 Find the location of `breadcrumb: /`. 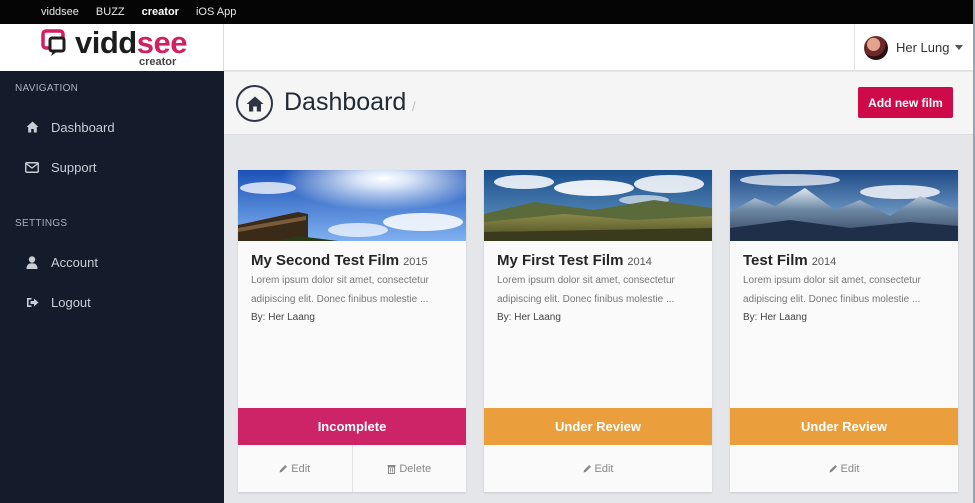

breadcrumb: / is located at coordinates (414, 106).